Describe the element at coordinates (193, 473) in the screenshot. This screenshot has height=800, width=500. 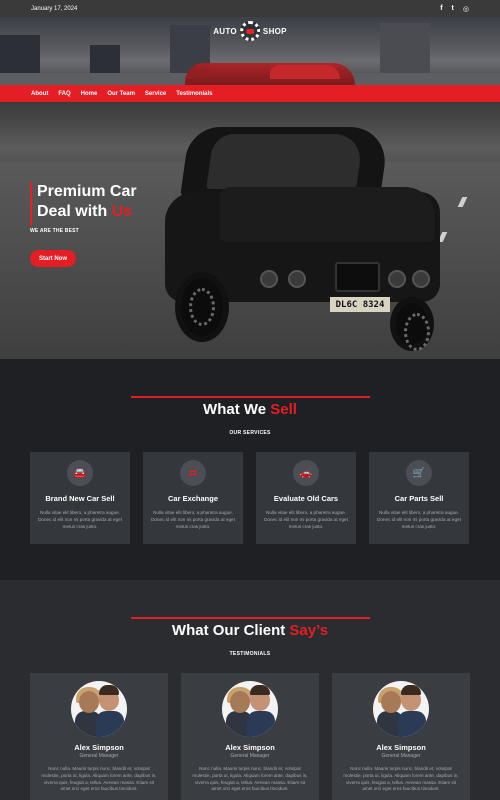
I see `exchange-icon: ⇄` at that location.